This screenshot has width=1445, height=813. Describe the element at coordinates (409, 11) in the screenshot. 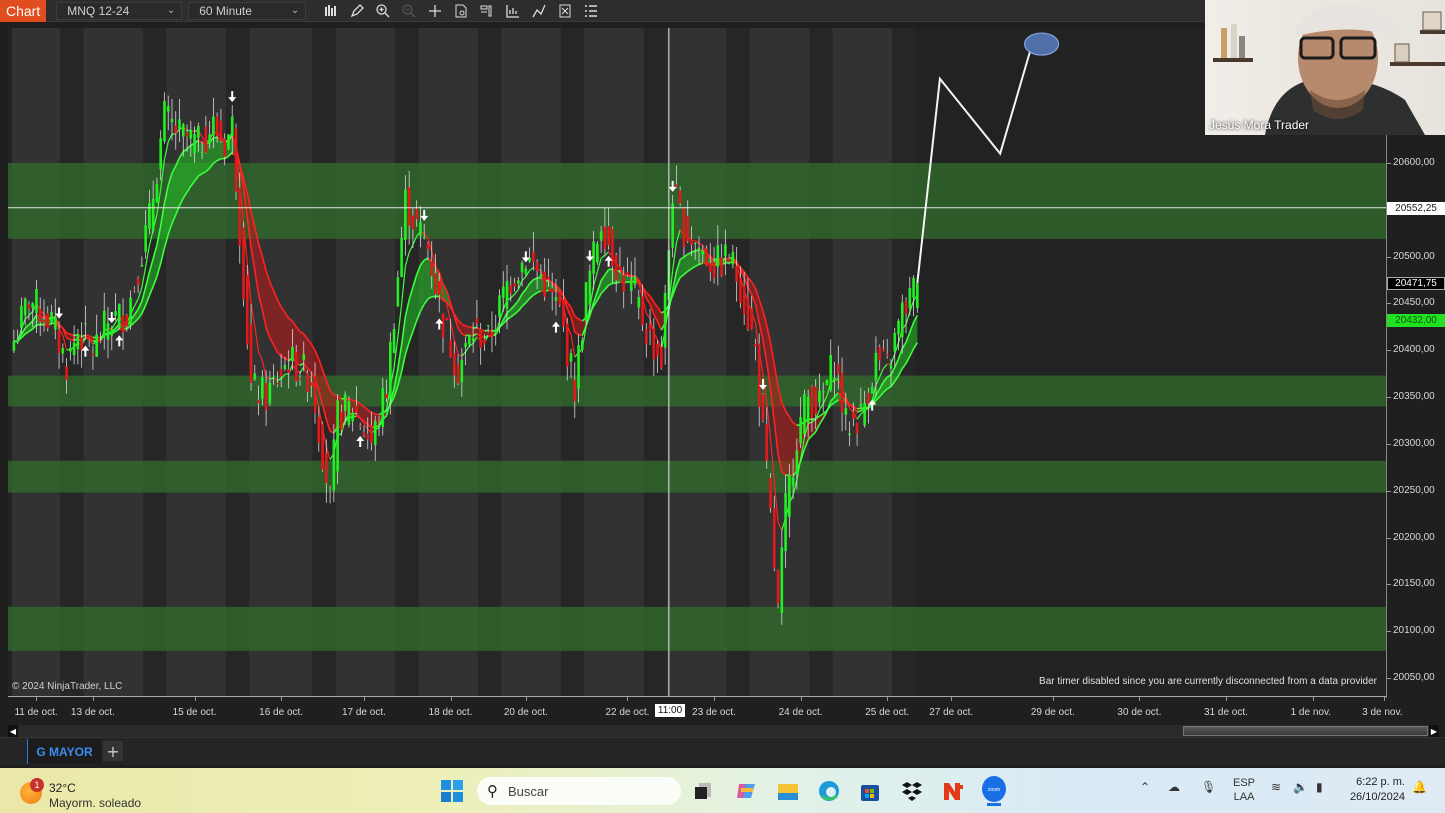

I see `zoom-out-icon` at that location.